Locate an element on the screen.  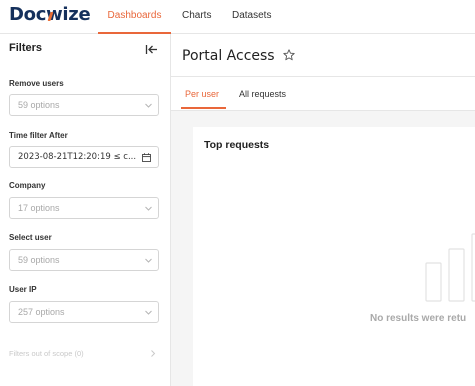
tab-all-requests: All requests is located at coordinates (262, 94).